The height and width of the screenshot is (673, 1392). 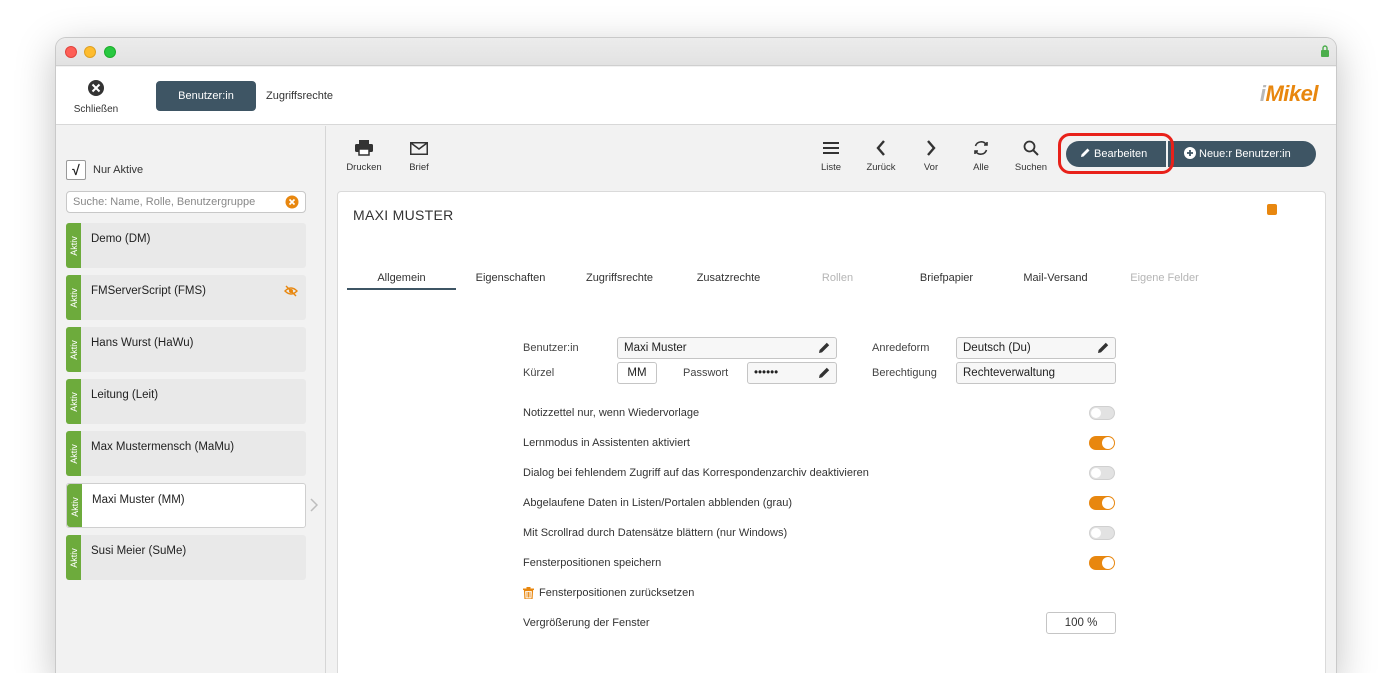 I want to click on new-user-label: Neue:r Benutzer:in, so click(x=1245, y=154).